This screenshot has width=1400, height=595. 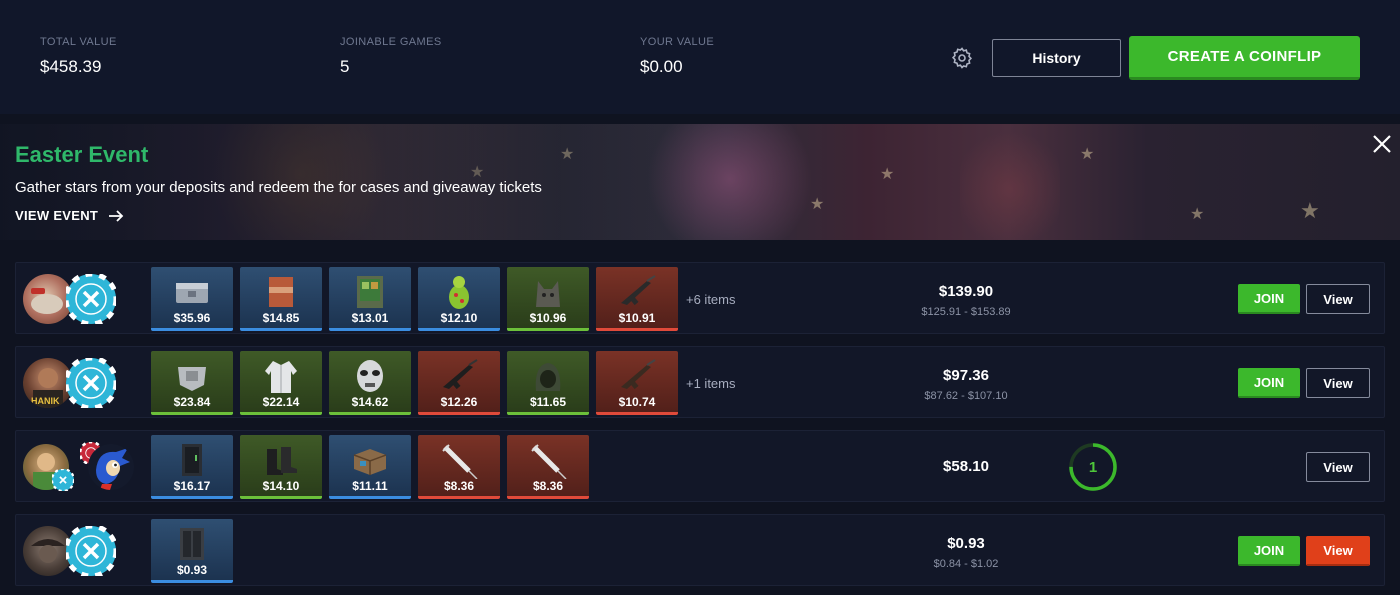 I want to click on pot-total: $58.10, so click(x=966, y=466).